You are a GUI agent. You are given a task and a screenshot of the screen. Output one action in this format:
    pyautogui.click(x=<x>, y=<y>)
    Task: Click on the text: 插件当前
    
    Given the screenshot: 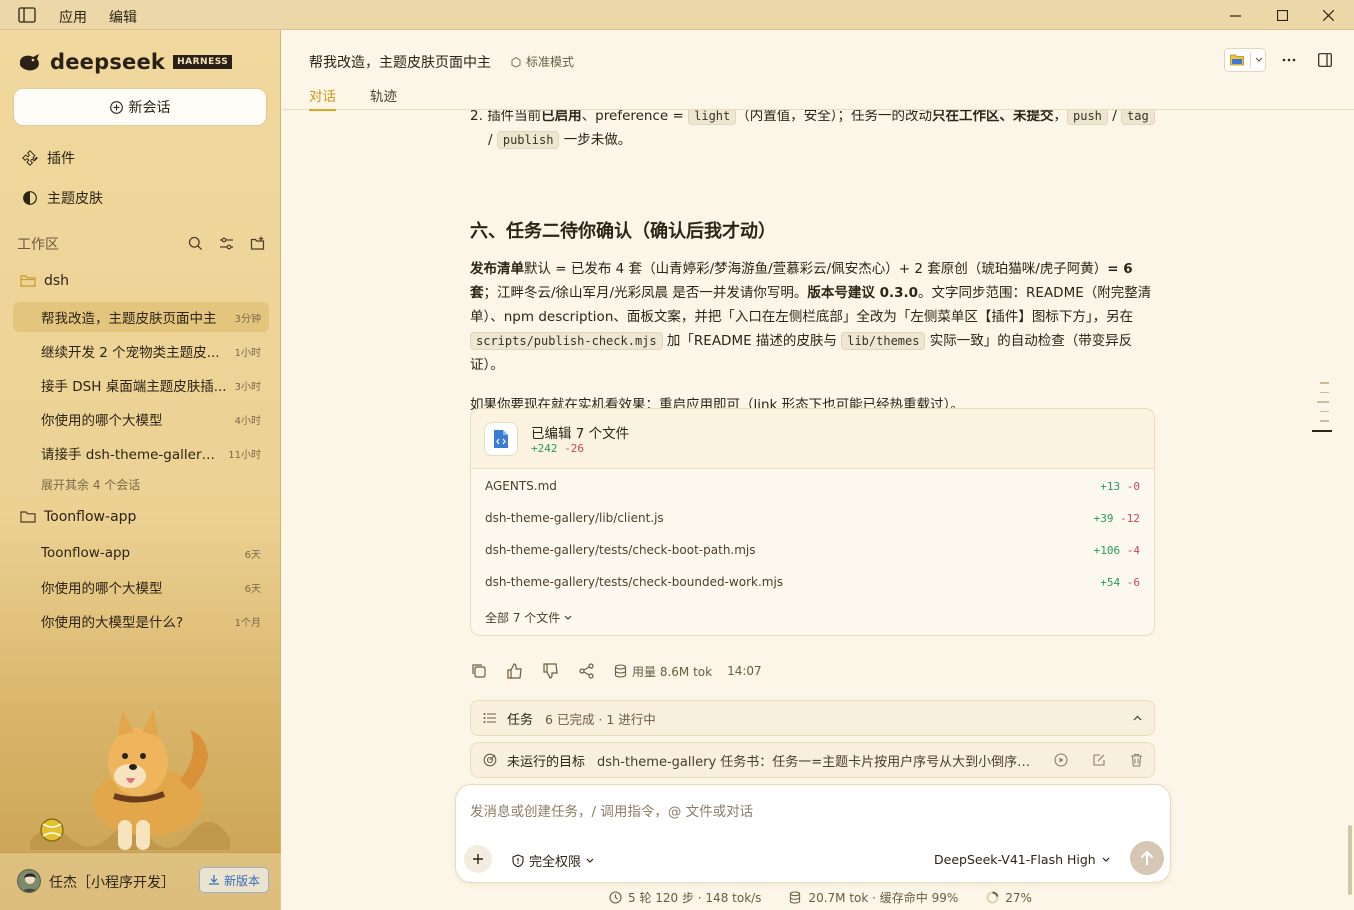 What is the action you would take?
    pyautogui.click(x=514, y=116)
    